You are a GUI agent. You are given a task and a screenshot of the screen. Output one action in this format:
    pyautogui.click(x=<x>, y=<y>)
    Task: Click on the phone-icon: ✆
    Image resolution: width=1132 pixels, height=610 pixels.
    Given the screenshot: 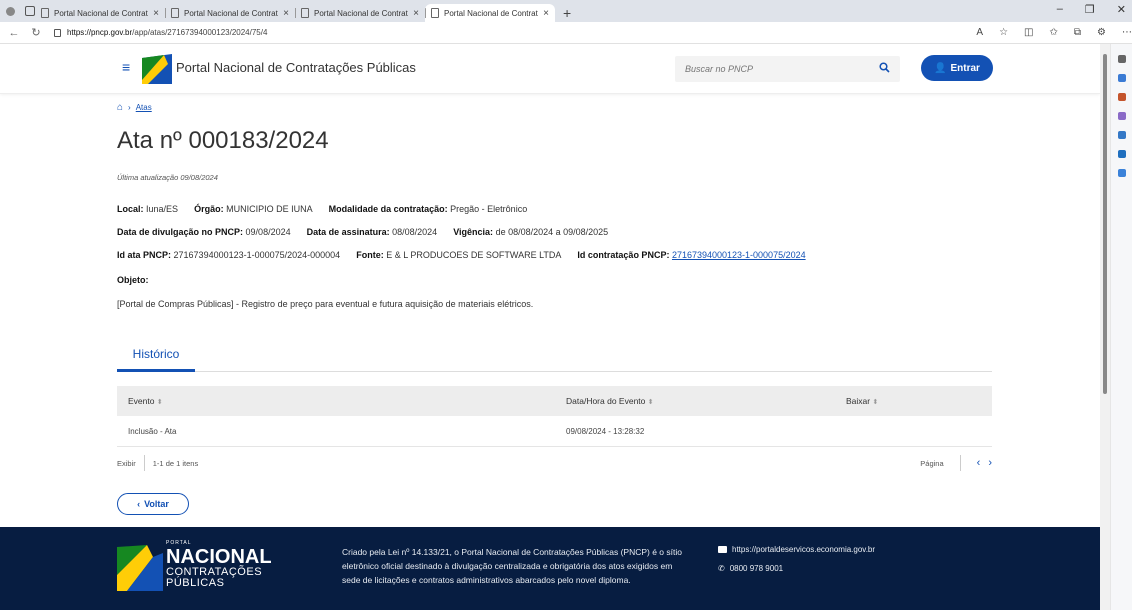 What is the action you would take?
    pyautogui.click(x=721, y=568)
    